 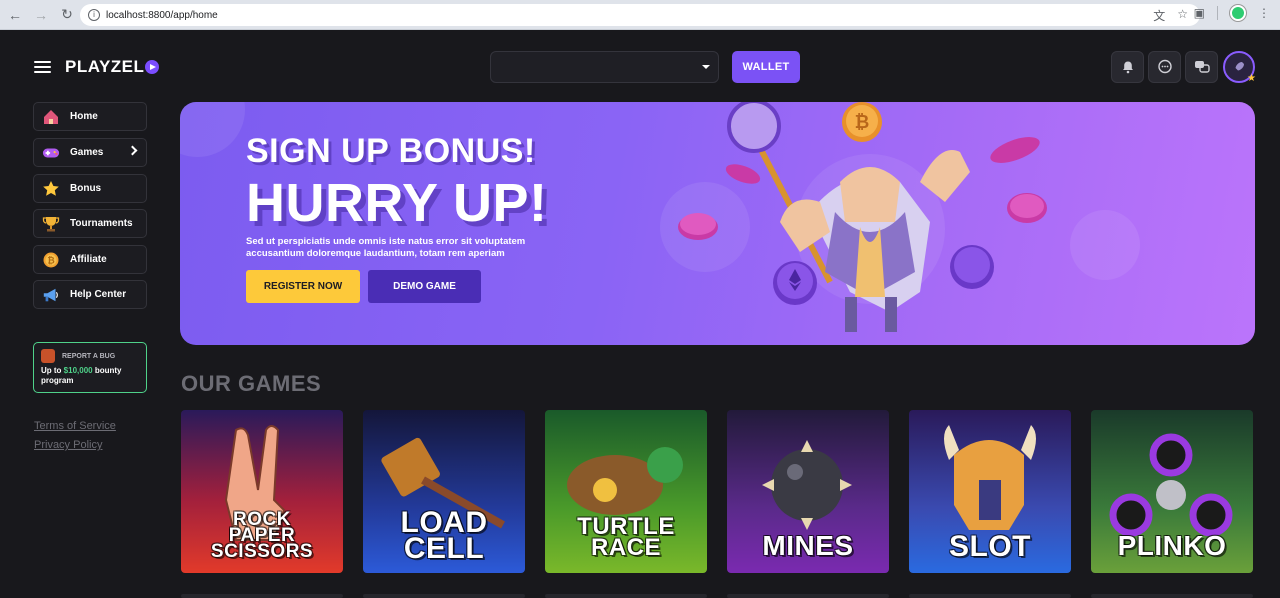 I want to click on demo-game-button: DEMO GAME, so click(x=424, y=286).